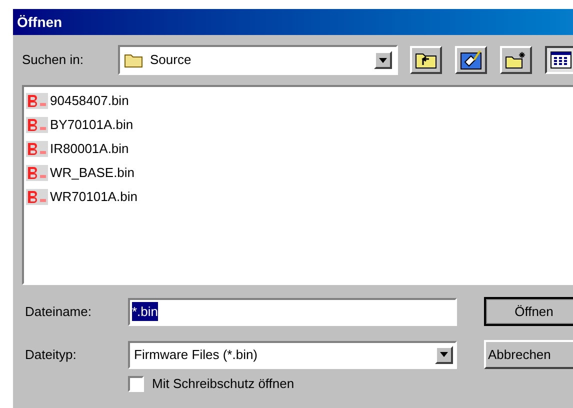  Describe the element at coordinates (196, 355) in the screenshot. I see `filetype-value: Firmware Files (*.bin)` at that location.